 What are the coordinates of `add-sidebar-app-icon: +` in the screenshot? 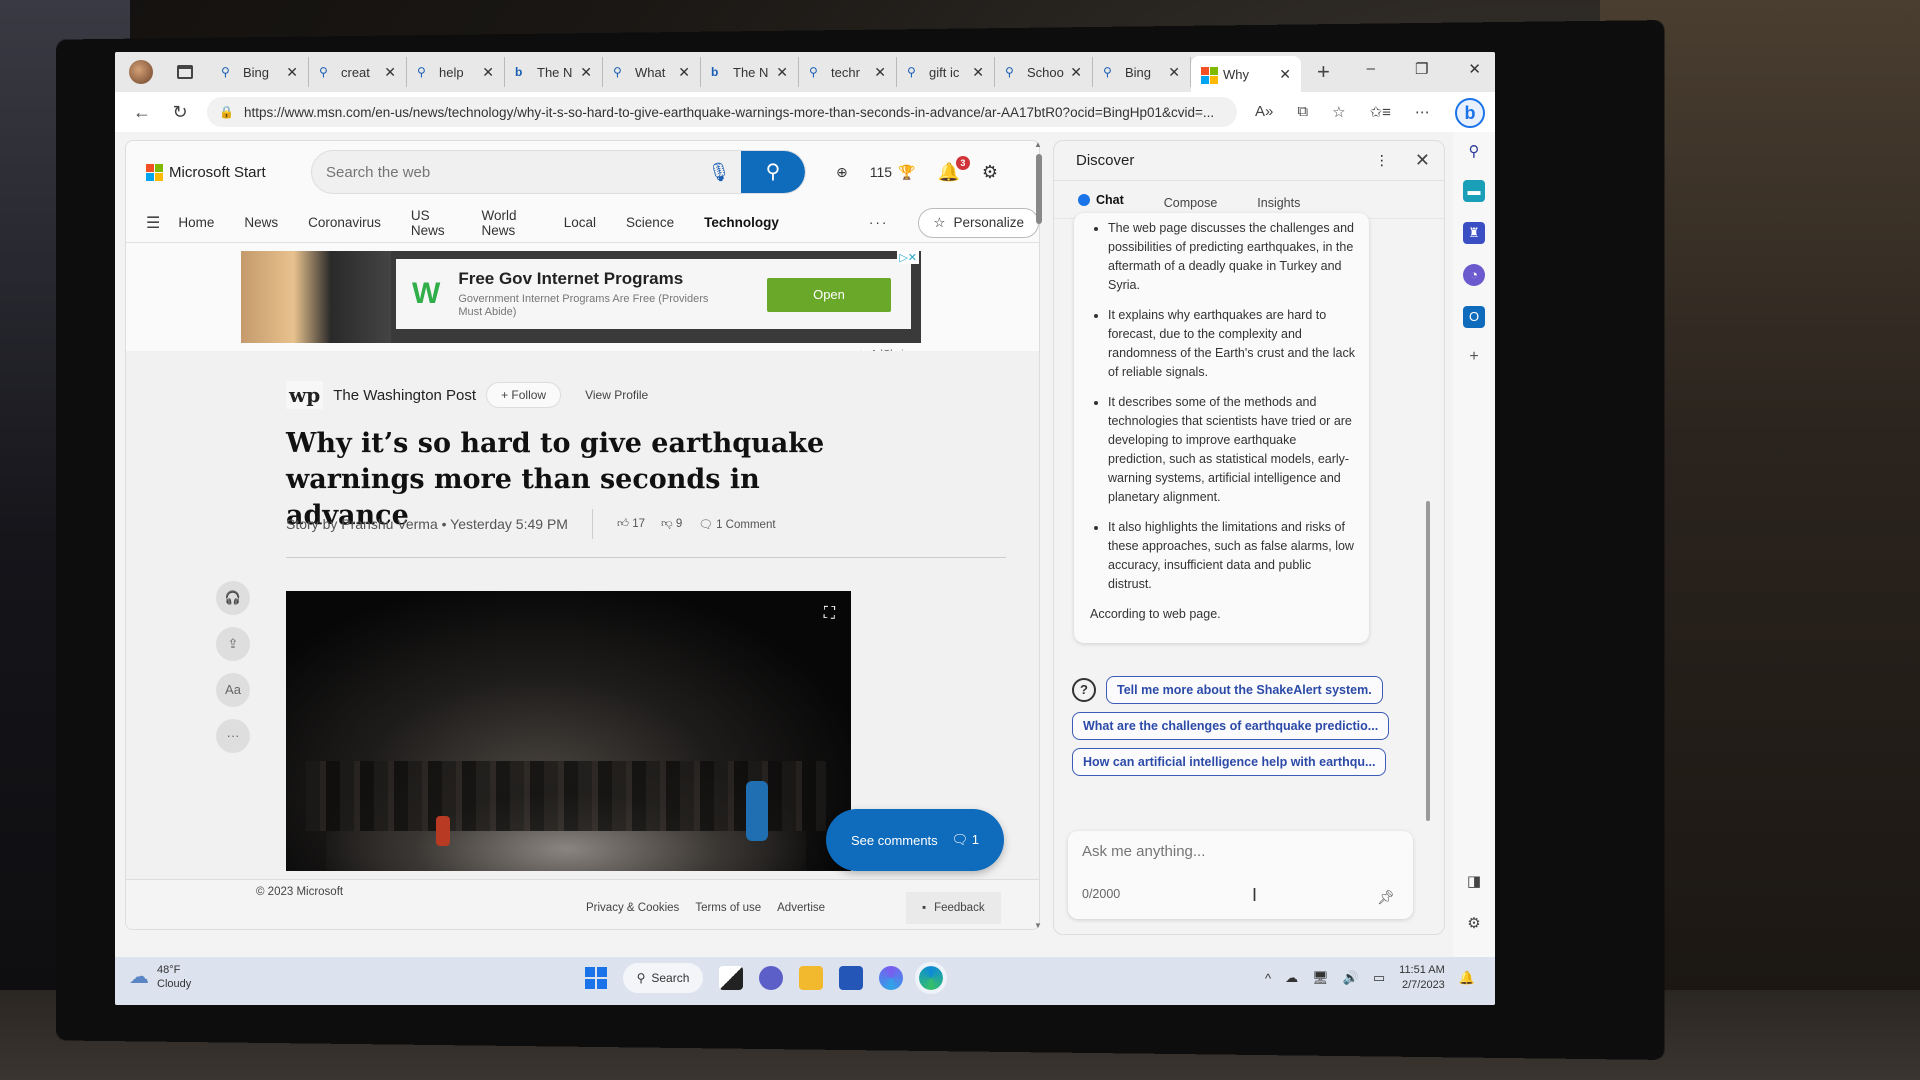 It's located at (1473, 357).